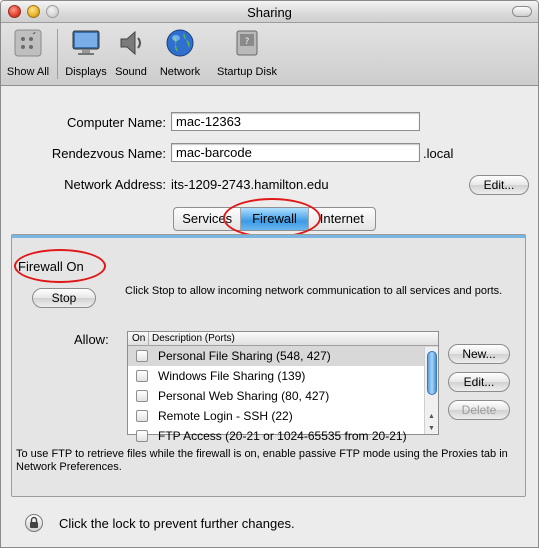 This screenshot has height=548, width=539. I want to click on toolbar-sound: Sound, so click(131, 52).